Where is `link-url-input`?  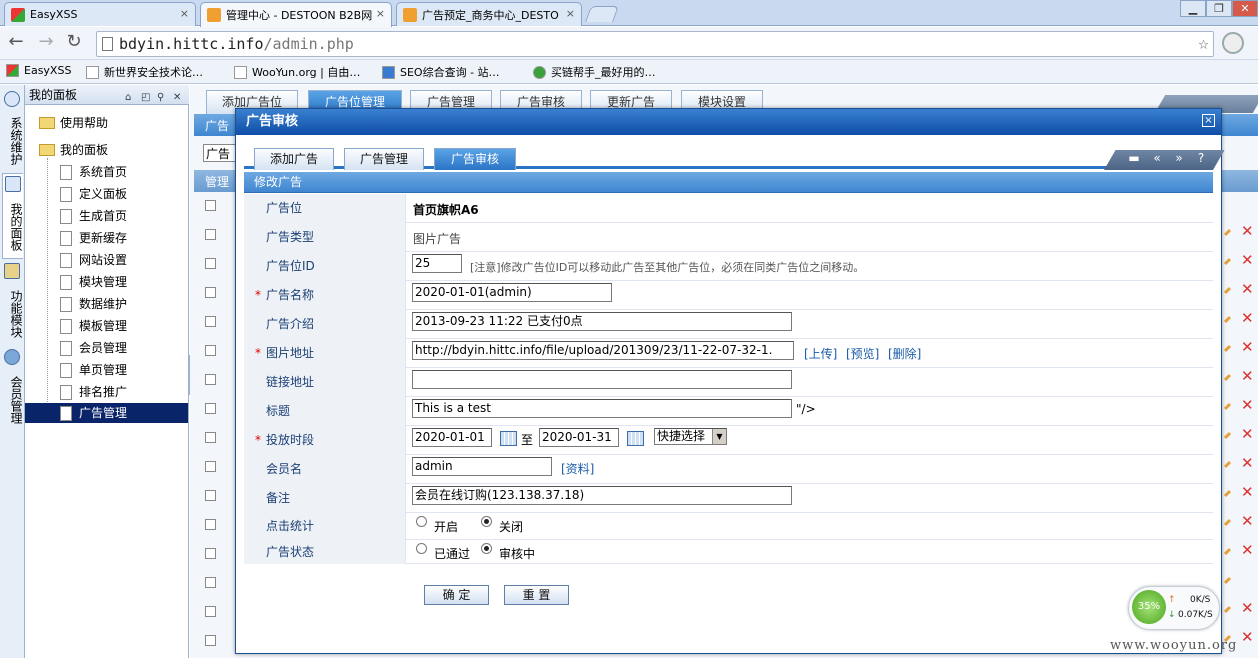
link-url-input is located at coordinates (602, 379).